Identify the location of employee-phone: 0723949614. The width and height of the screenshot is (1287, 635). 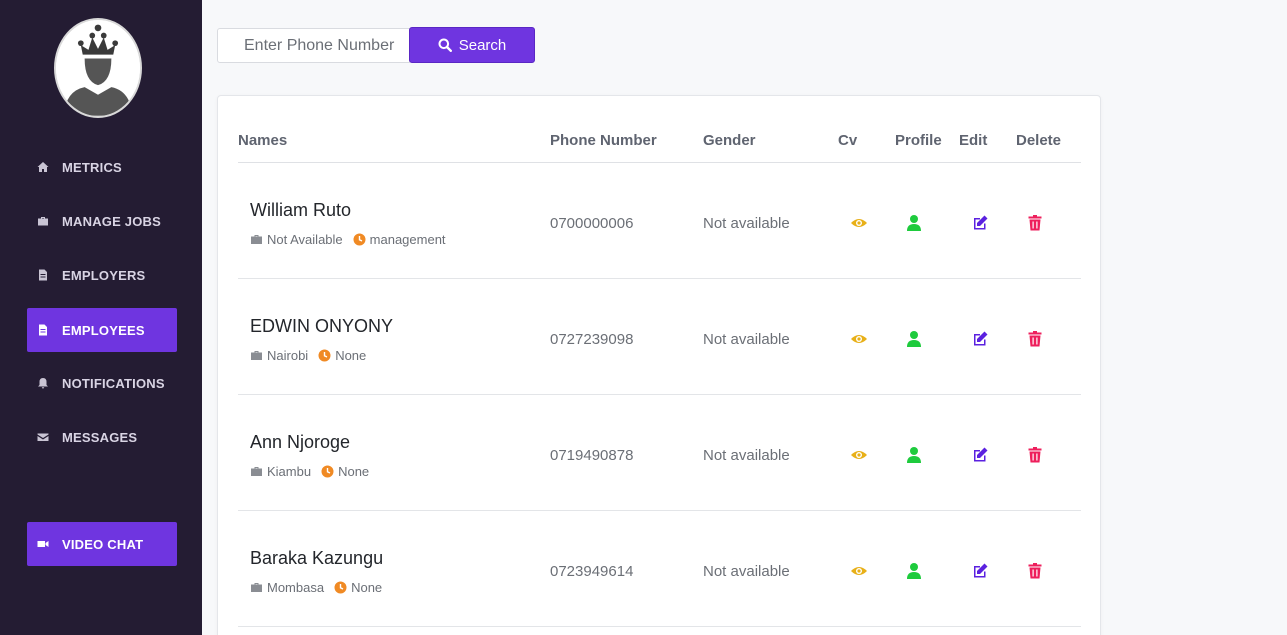
(592, 571).